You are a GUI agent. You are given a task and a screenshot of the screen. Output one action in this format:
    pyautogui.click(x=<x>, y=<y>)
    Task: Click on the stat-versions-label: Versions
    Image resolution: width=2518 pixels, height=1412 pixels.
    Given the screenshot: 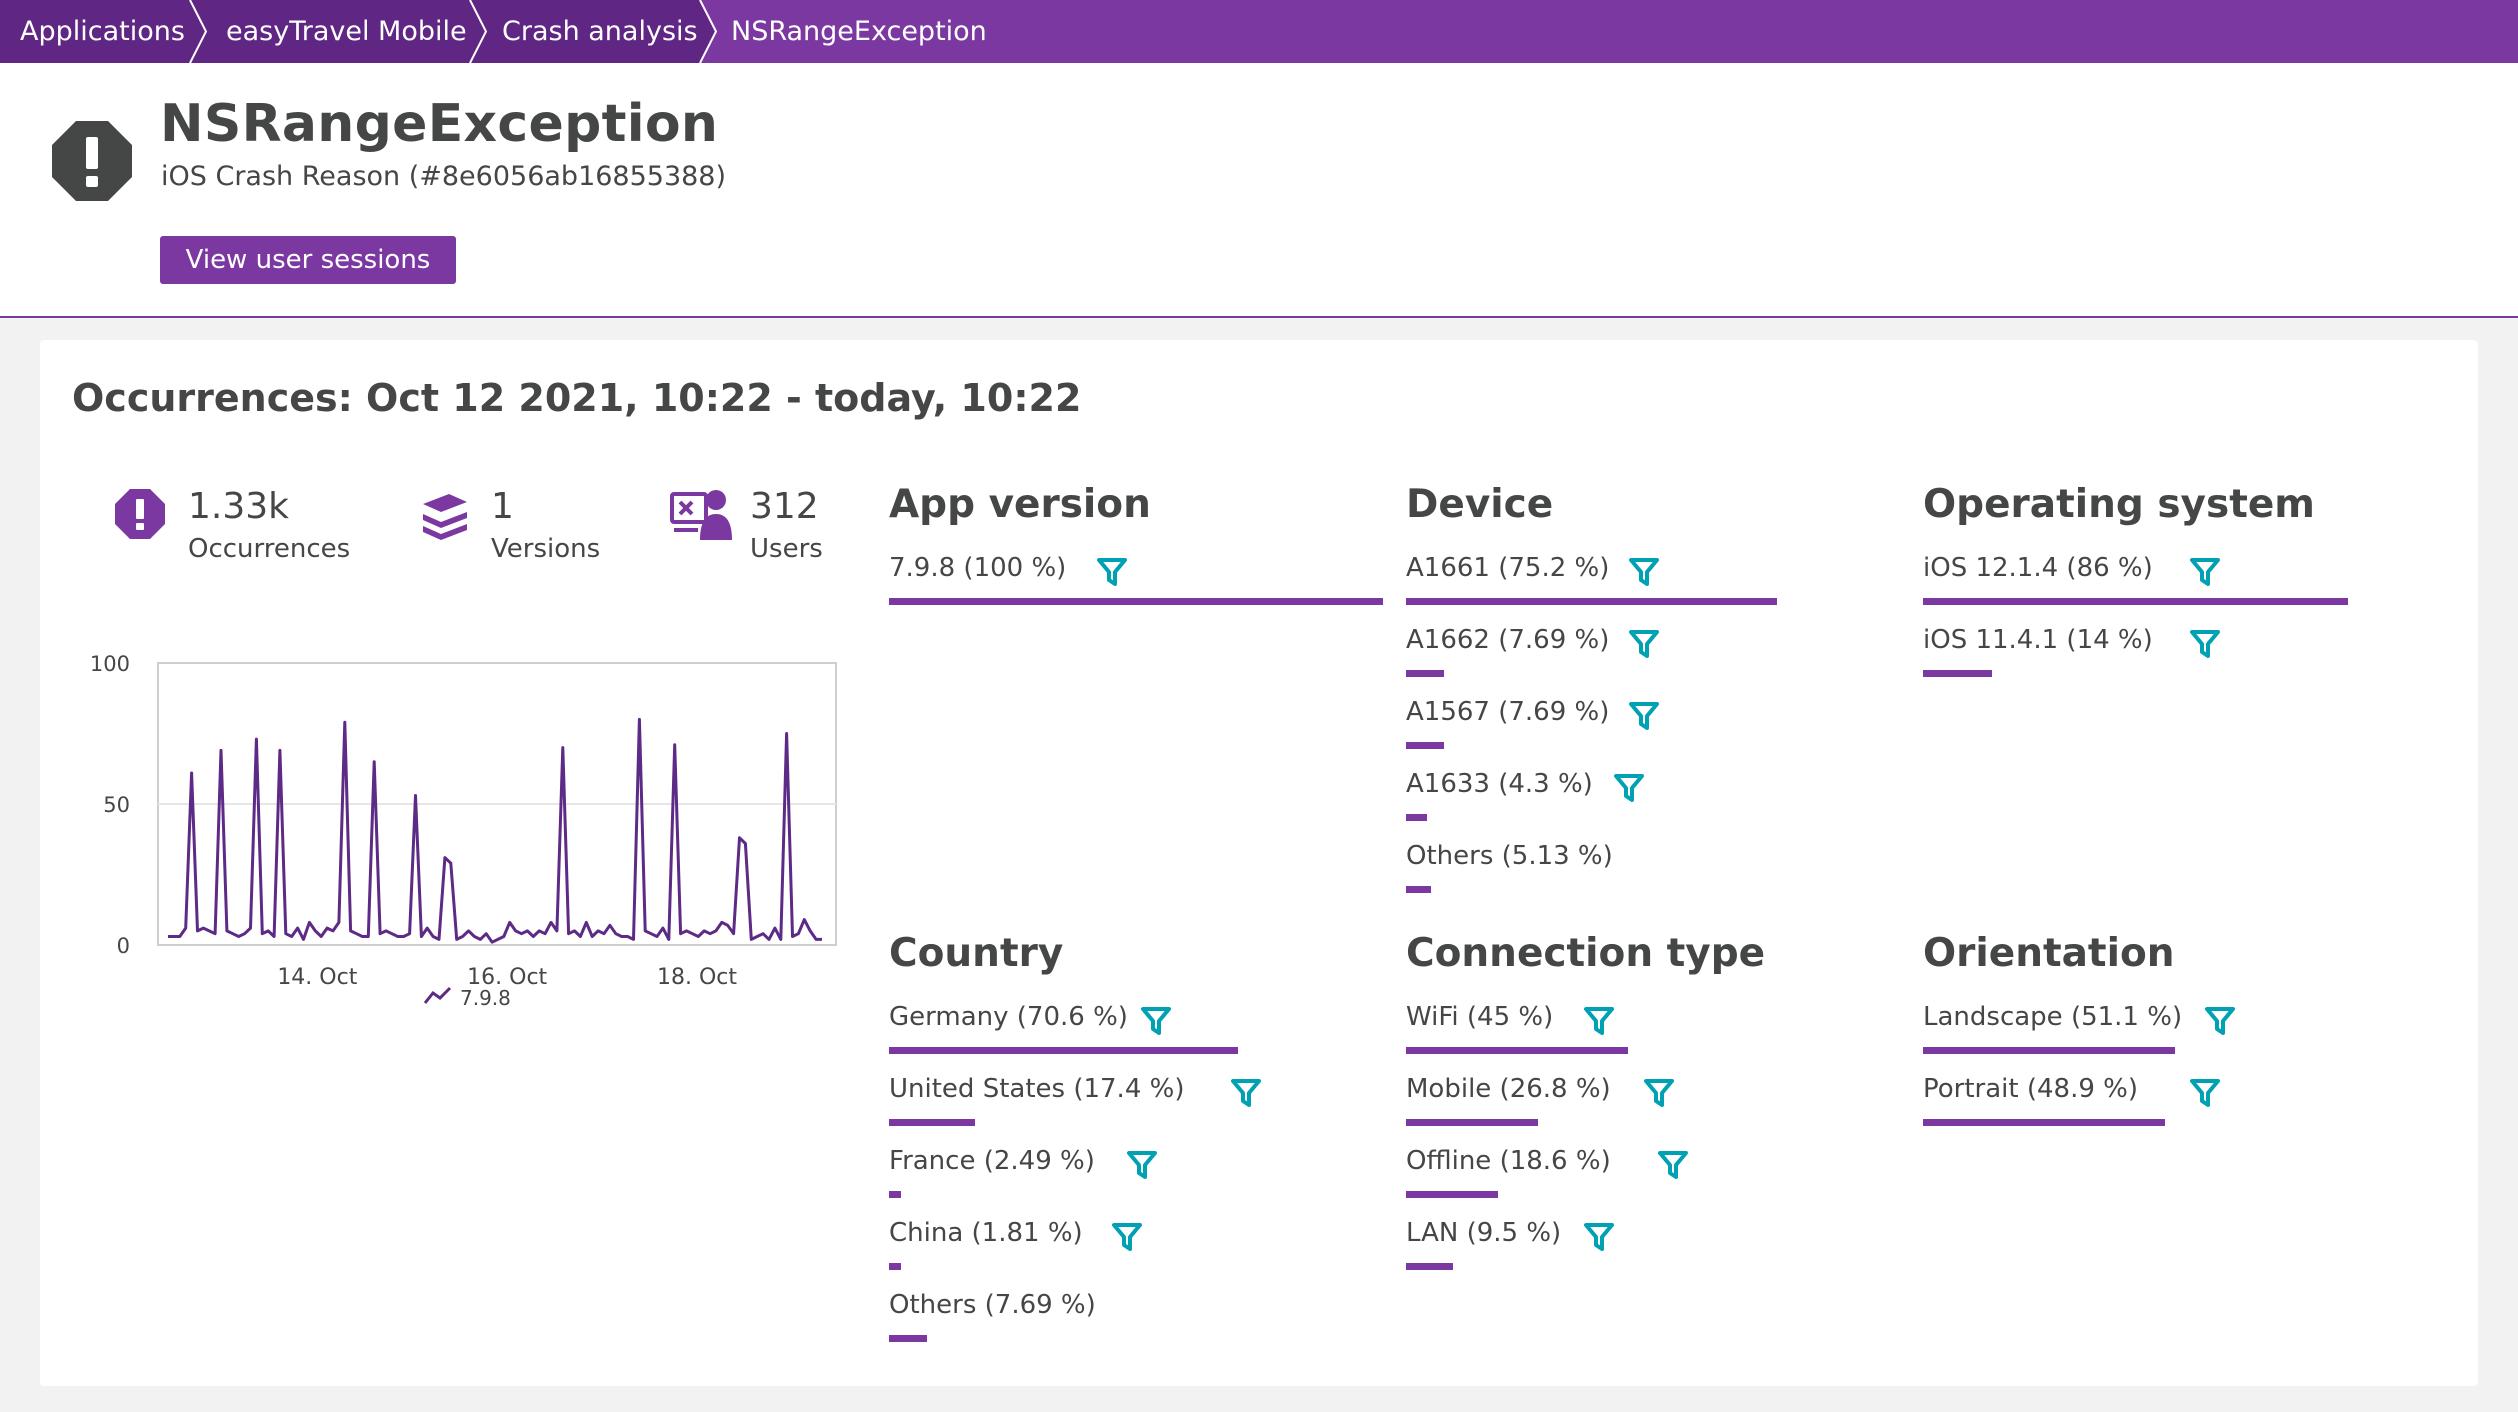 What is the action you would take?
    pyautogui.click(x=546, y=549)
    